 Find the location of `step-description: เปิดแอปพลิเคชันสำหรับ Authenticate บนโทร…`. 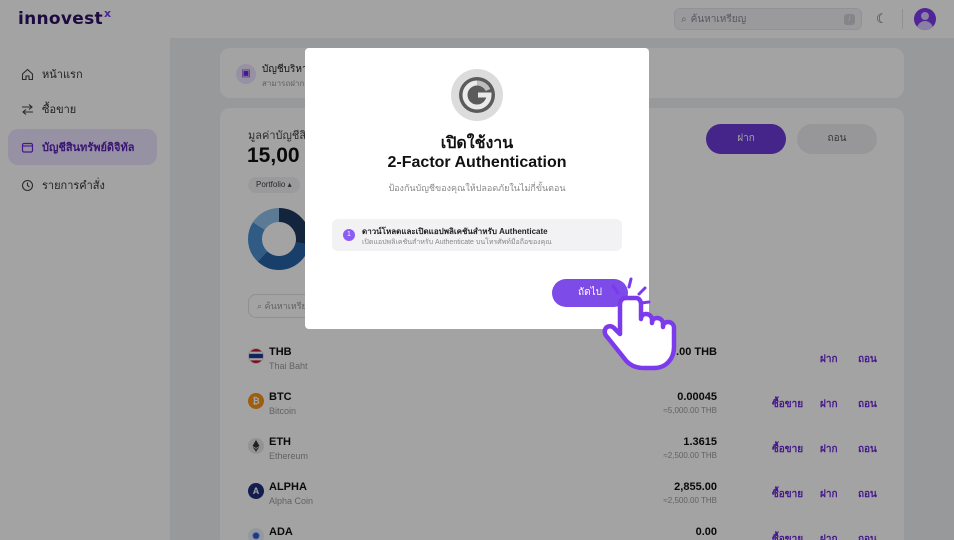

step-description: เปิดแอปพลิเคชันสำหรับ Authenticate บนโทร… is located at coordinates (457, 242).